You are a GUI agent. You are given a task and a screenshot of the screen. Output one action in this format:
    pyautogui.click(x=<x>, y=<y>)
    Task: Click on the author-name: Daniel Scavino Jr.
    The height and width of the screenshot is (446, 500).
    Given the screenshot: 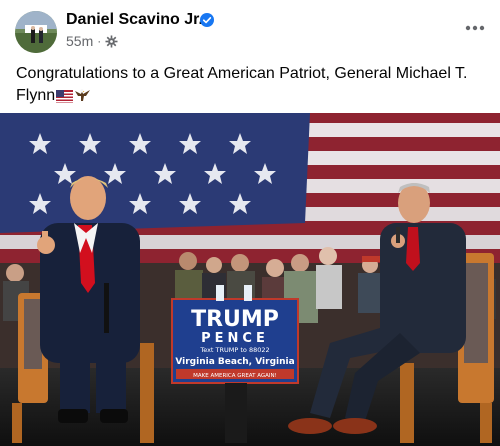 What is the action you would take?
    pyautogui.click(x=134, y=20)
    